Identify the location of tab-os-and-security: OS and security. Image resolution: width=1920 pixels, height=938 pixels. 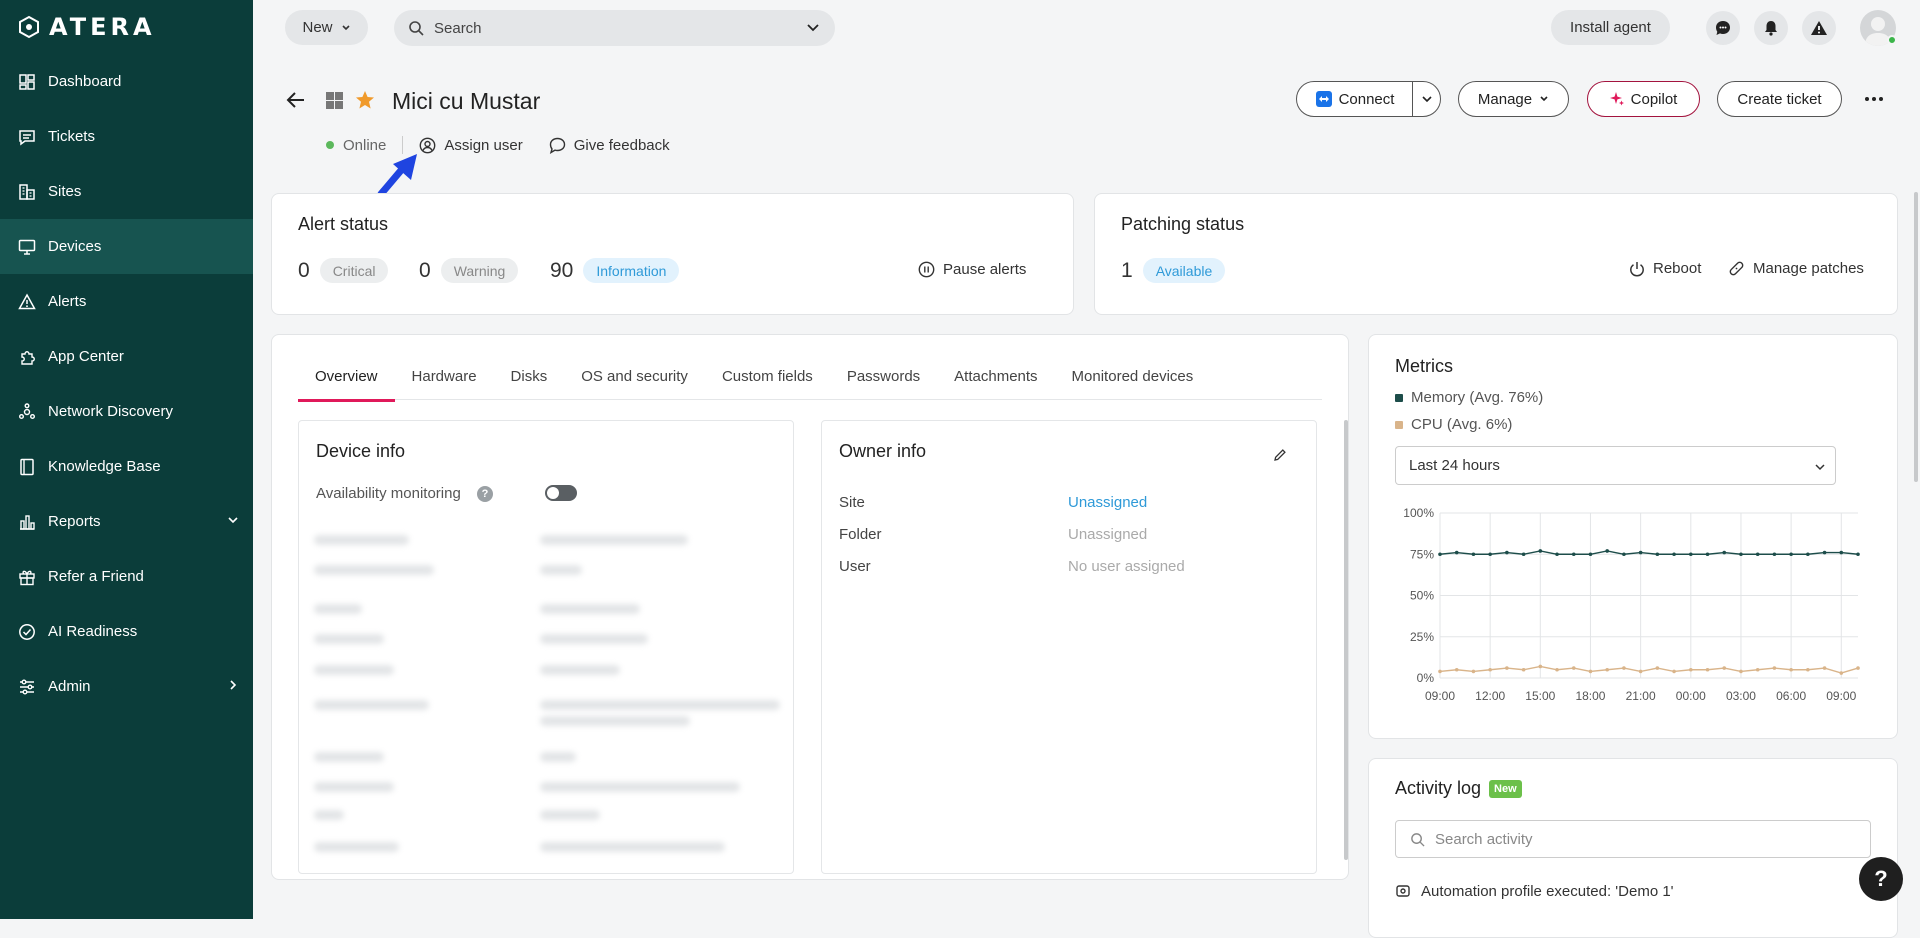
(634, 381).